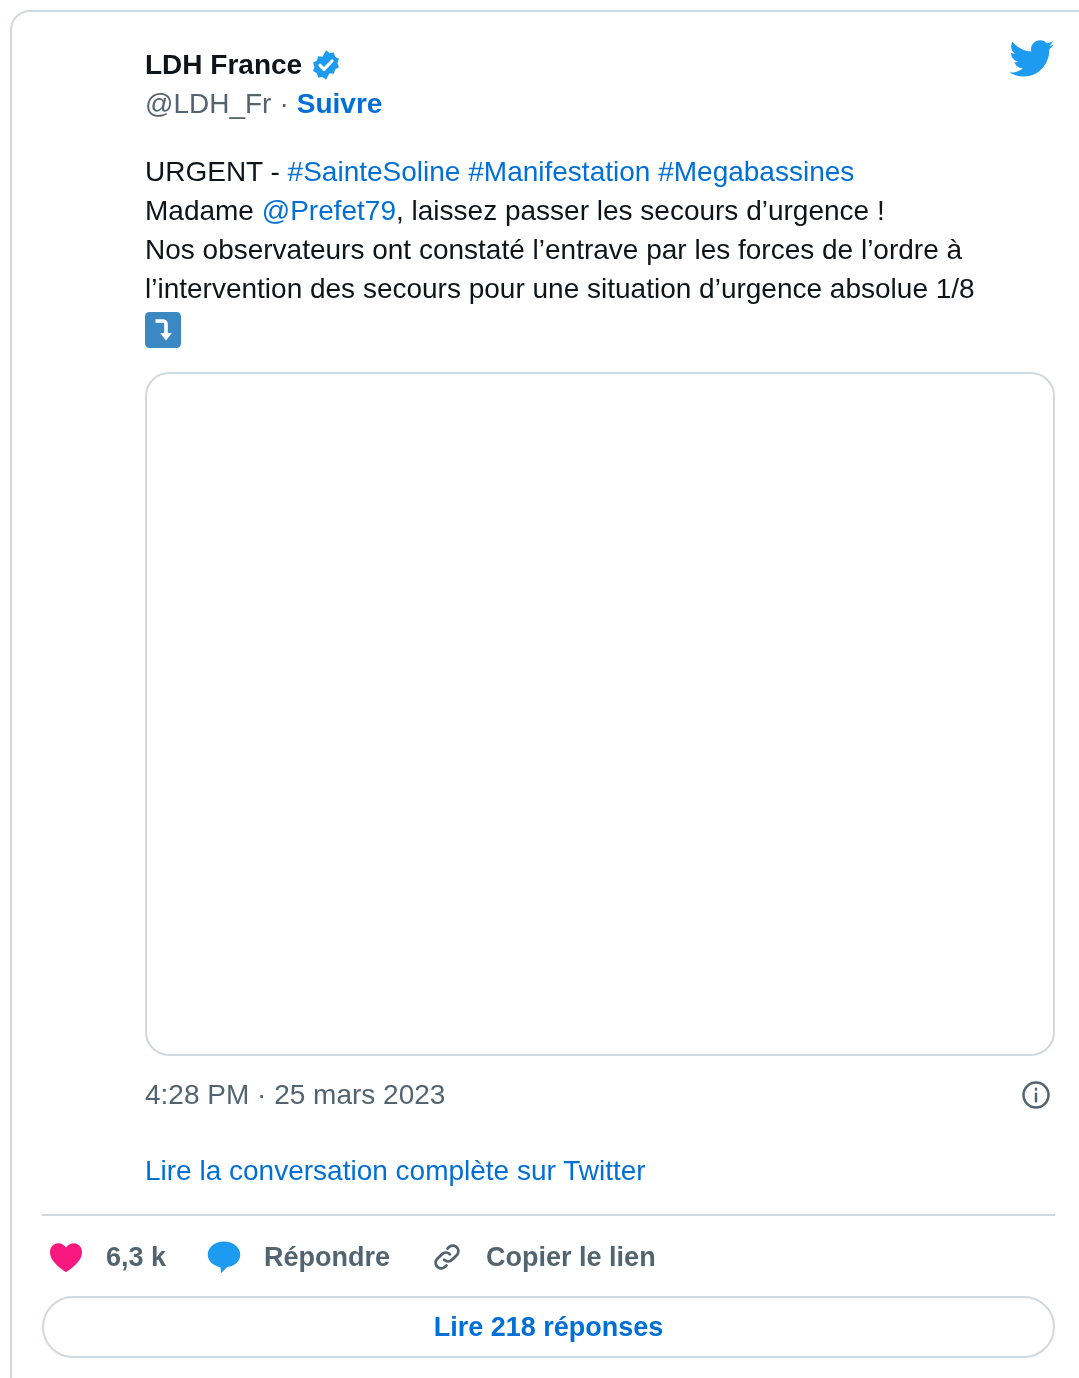  What do you see at coordinates (328, 210) in the screenshot?
I see `tweet-link: @Prefet79` at bounding box center [328, 210].